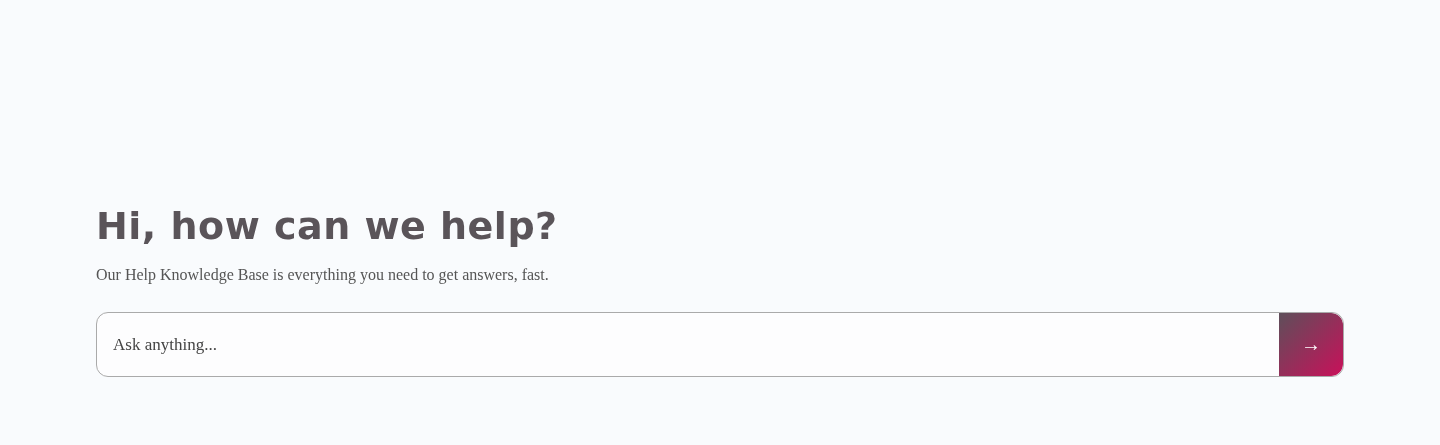 The width and height of the screenshot is (1440, 445). I want to click on search-field: Ask anything... →, so click(720, 344).